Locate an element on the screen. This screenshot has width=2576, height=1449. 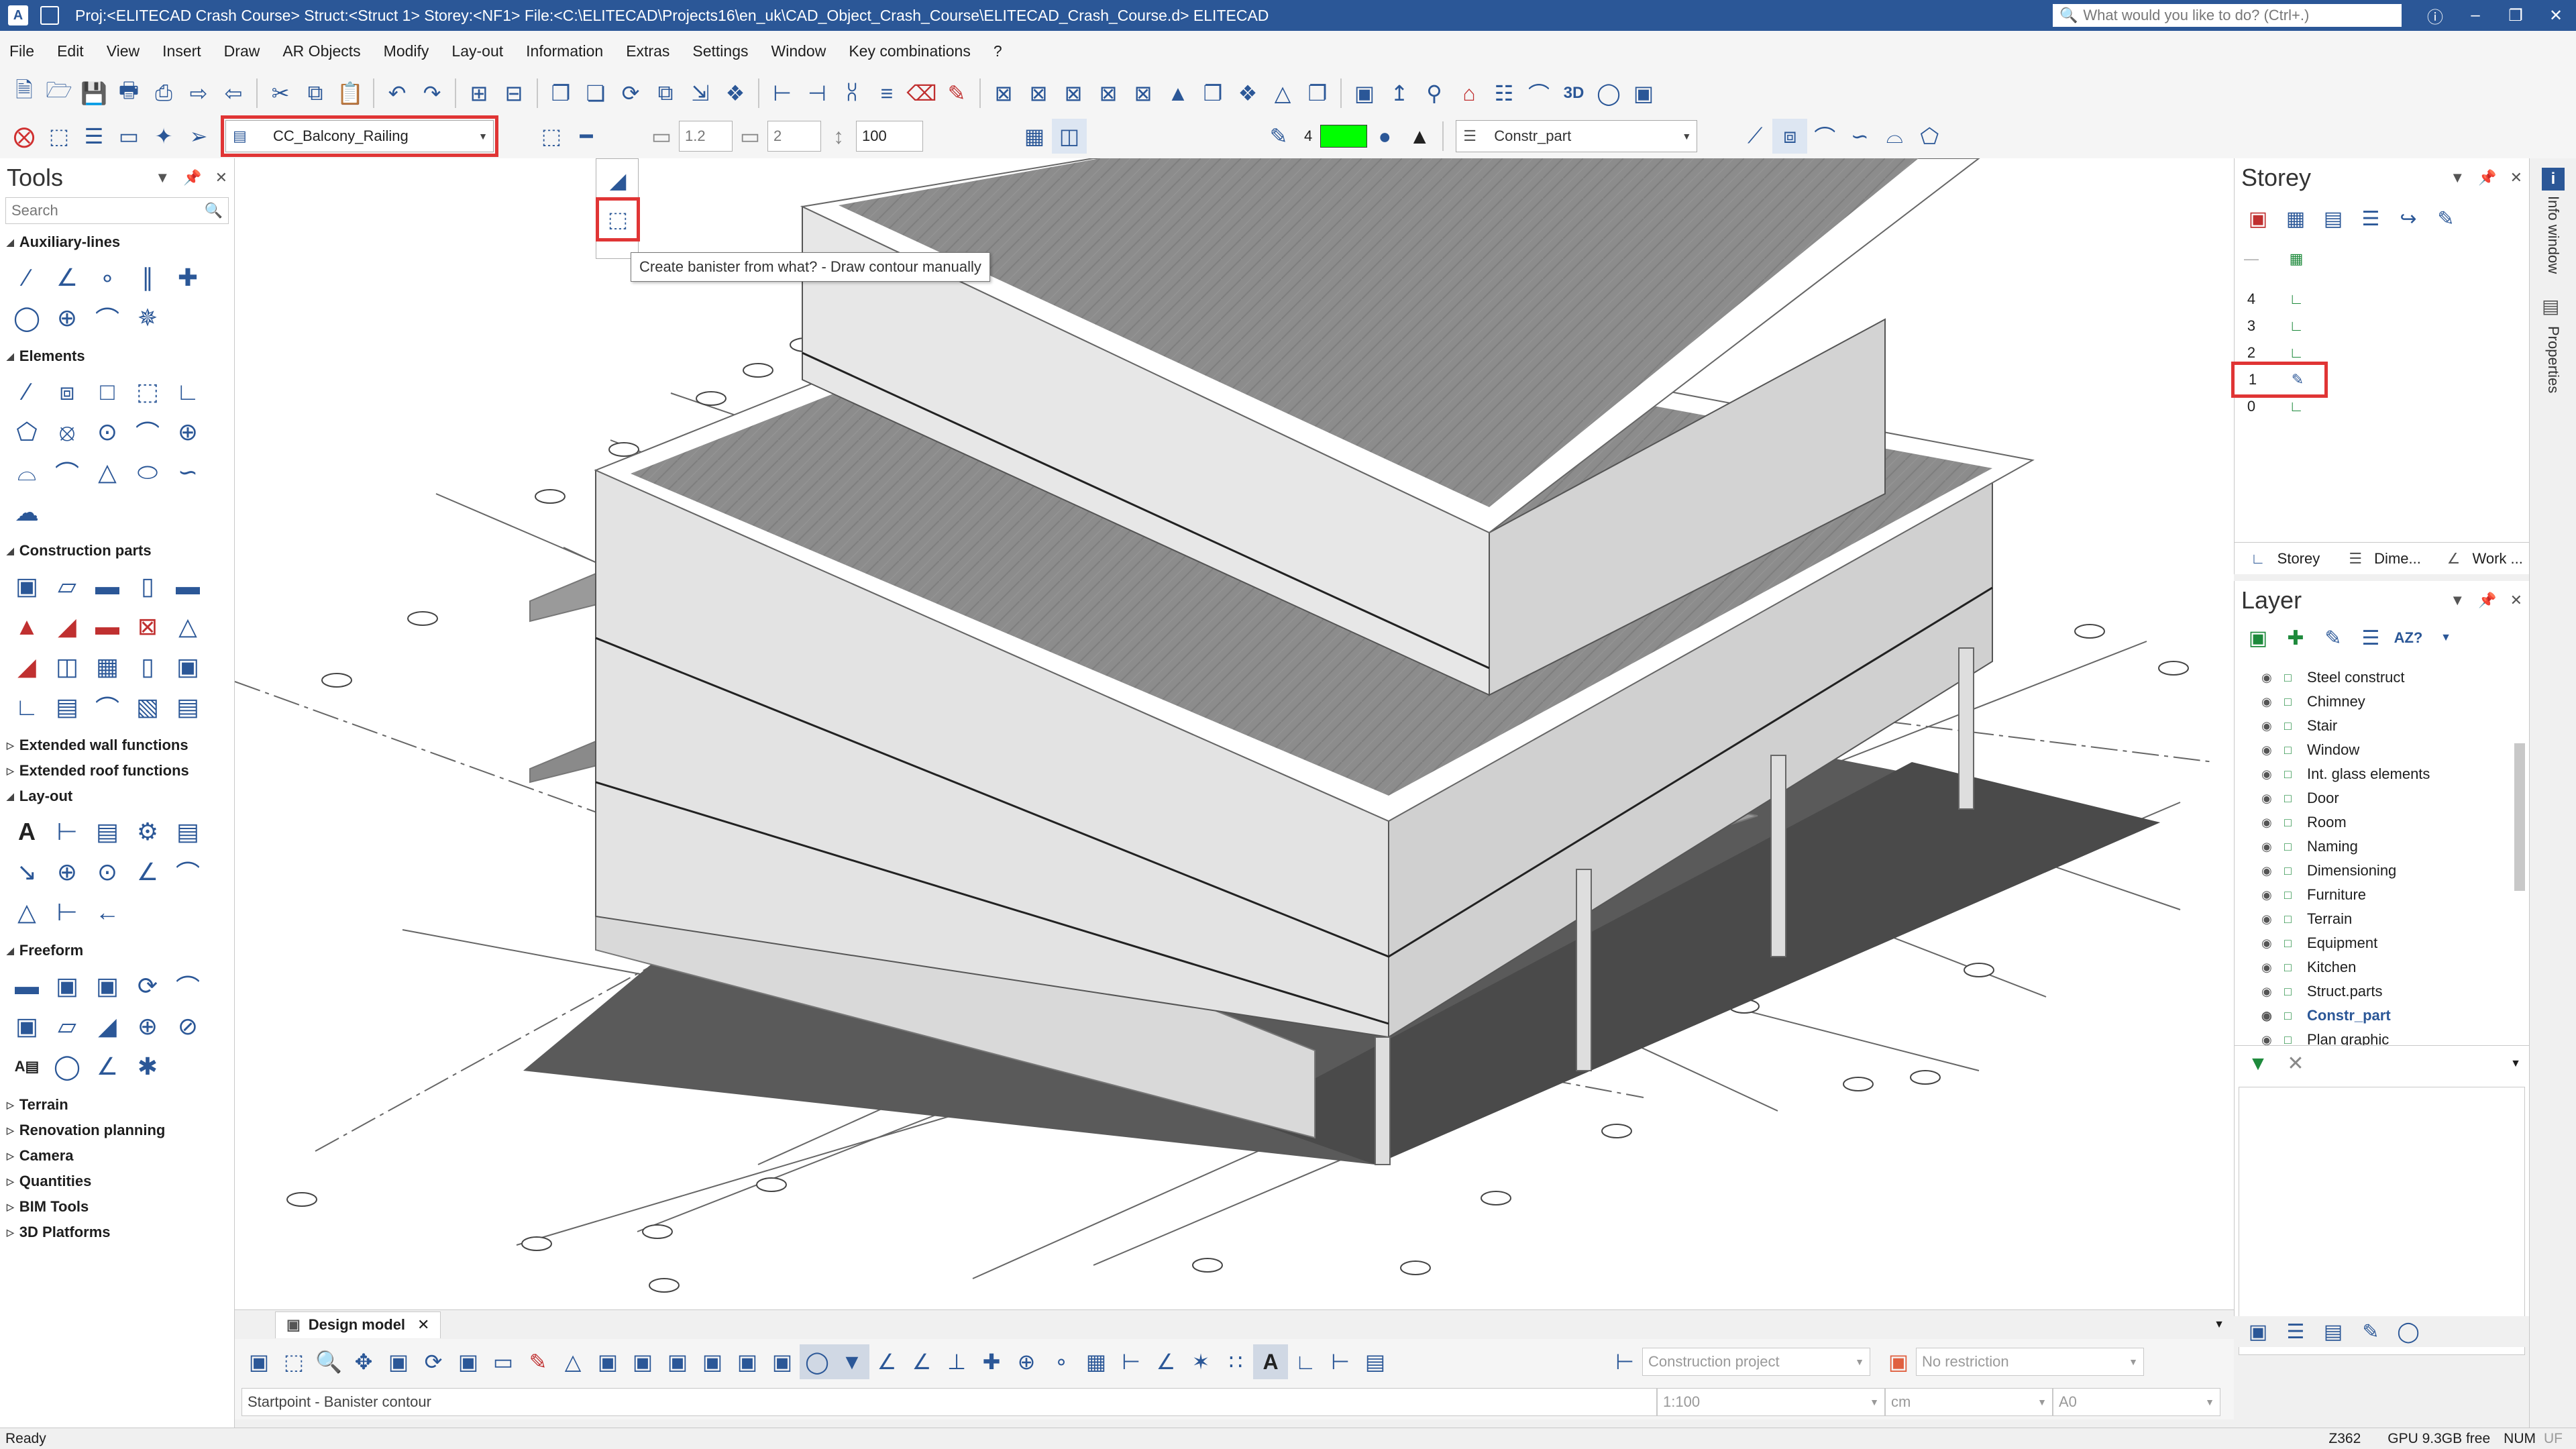
arc-tool-icon: ⌒ is located at coordinates (147, 432).